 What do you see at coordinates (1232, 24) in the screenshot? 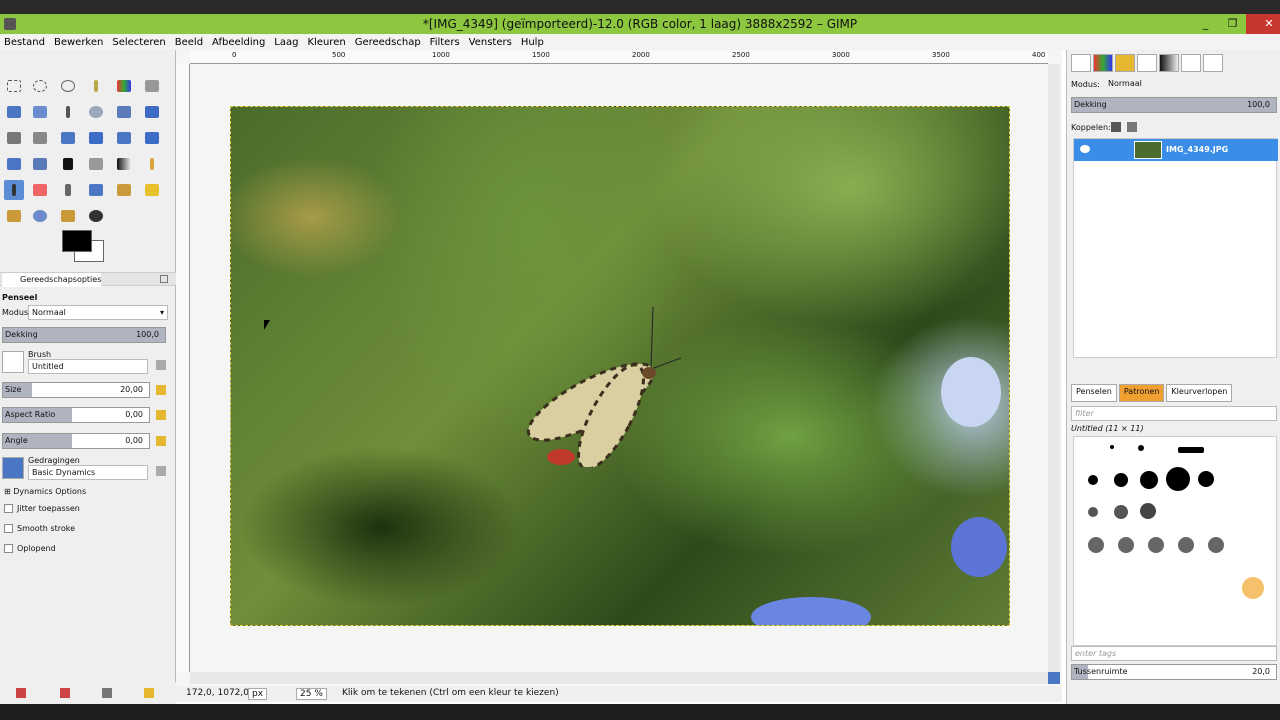
I see `maximize-button: ❐` at bounding box center [1232, 24].